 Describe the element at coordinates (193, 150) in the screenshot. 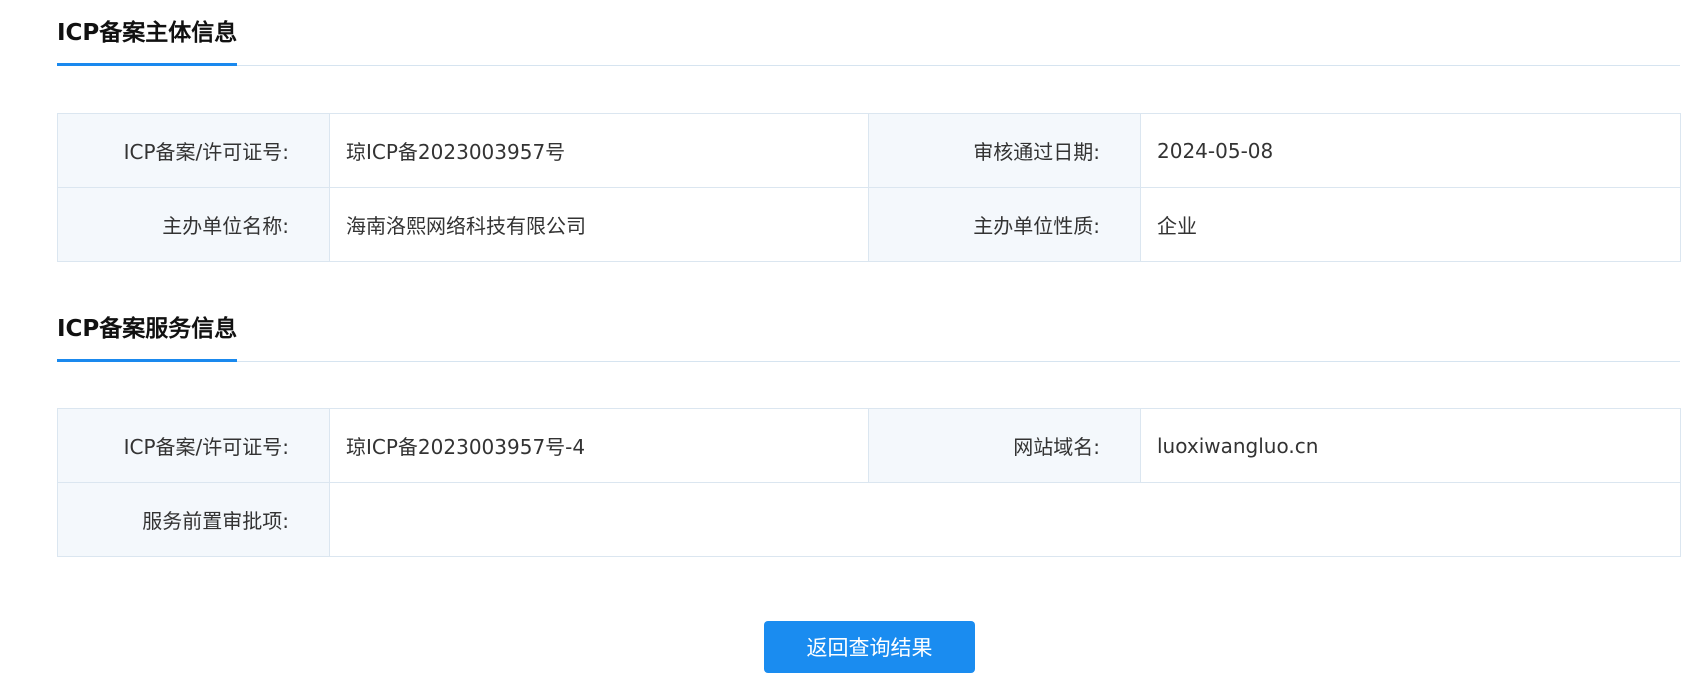

I see `license-number-label: ICP备案/许可证号:` at that location.